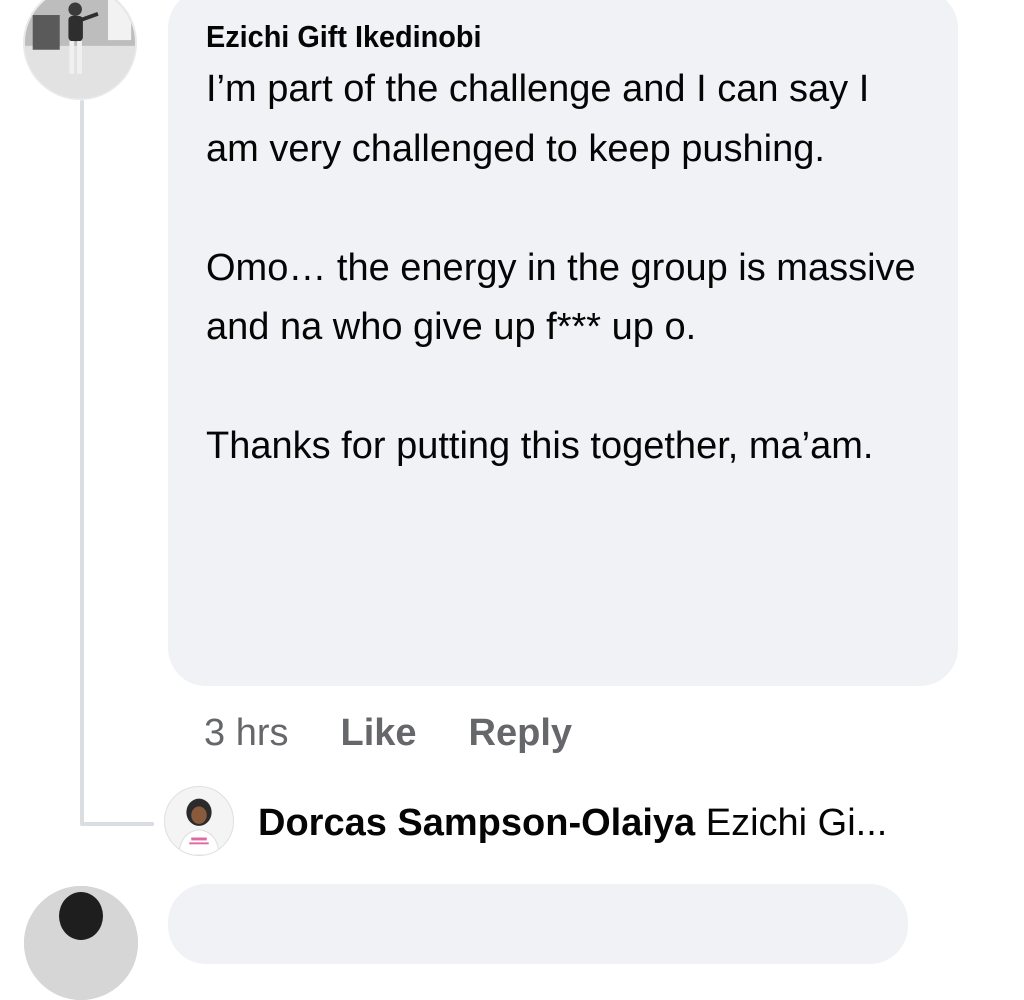  I want to click on like-button: Like, so click(378, 733).